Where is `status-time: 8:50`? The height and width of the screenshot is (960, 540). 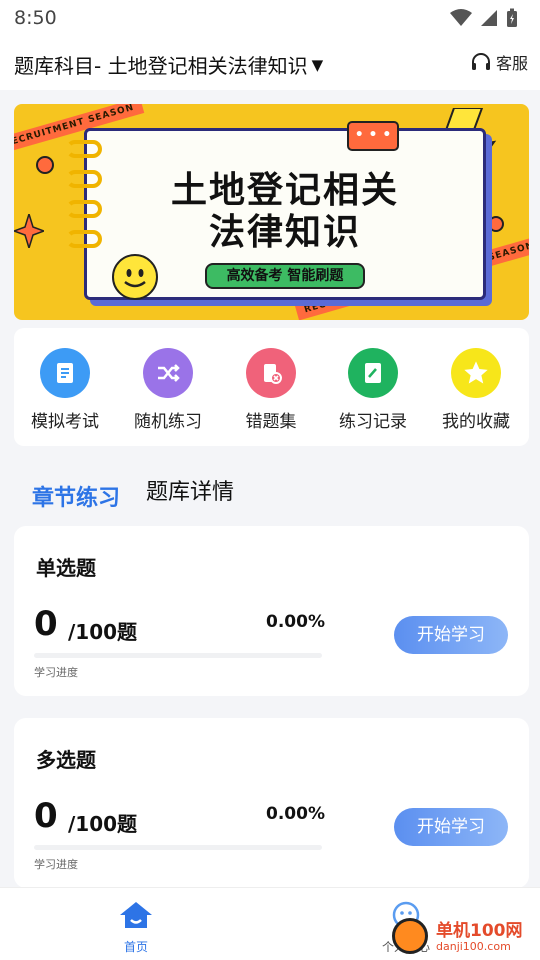
status-time: 8:50 is located at coordinates (35, 18).